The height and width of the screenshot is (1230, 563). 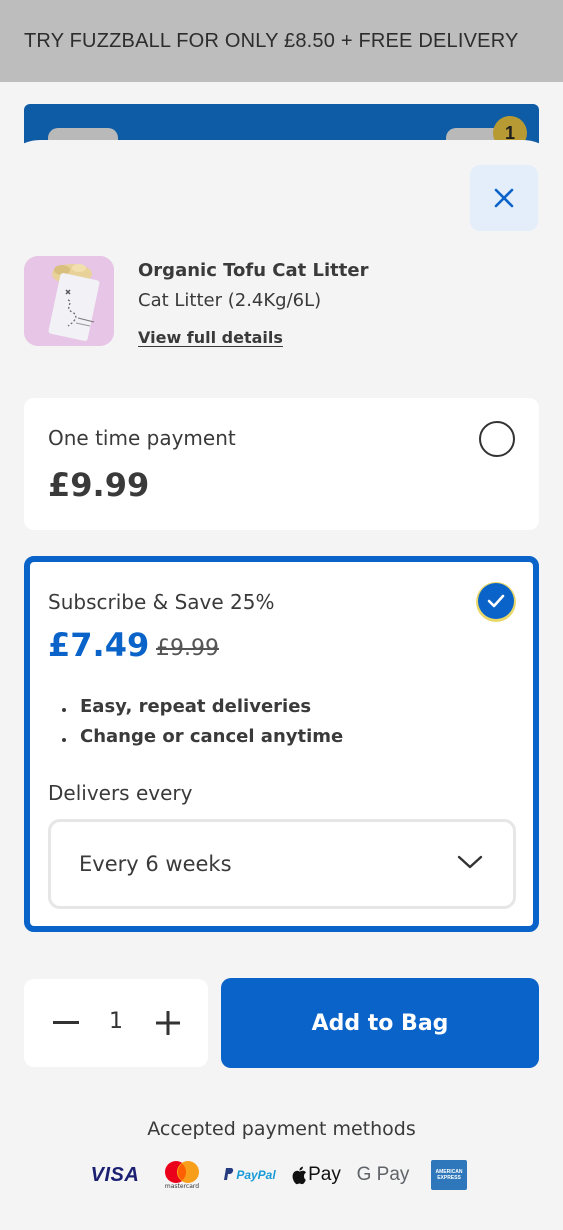 What do you see at coordinates (155, 864) in the screenshot?
I see `delivery-frequency-value: Every 6 weeks` at bounding box center [155, 864].